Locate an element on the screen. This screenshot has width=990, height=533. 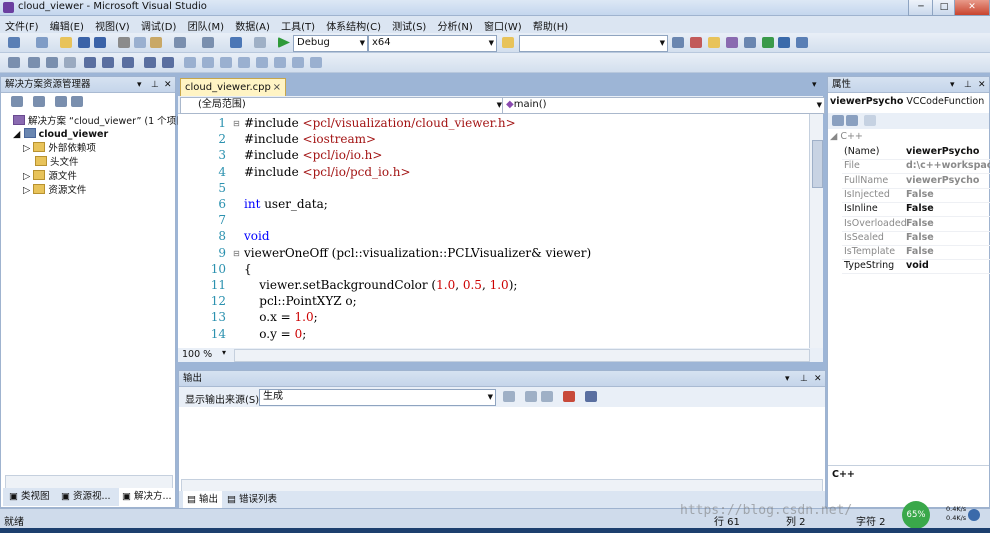
menu-debug: 调试(D) is located at coordinates (158, 24).